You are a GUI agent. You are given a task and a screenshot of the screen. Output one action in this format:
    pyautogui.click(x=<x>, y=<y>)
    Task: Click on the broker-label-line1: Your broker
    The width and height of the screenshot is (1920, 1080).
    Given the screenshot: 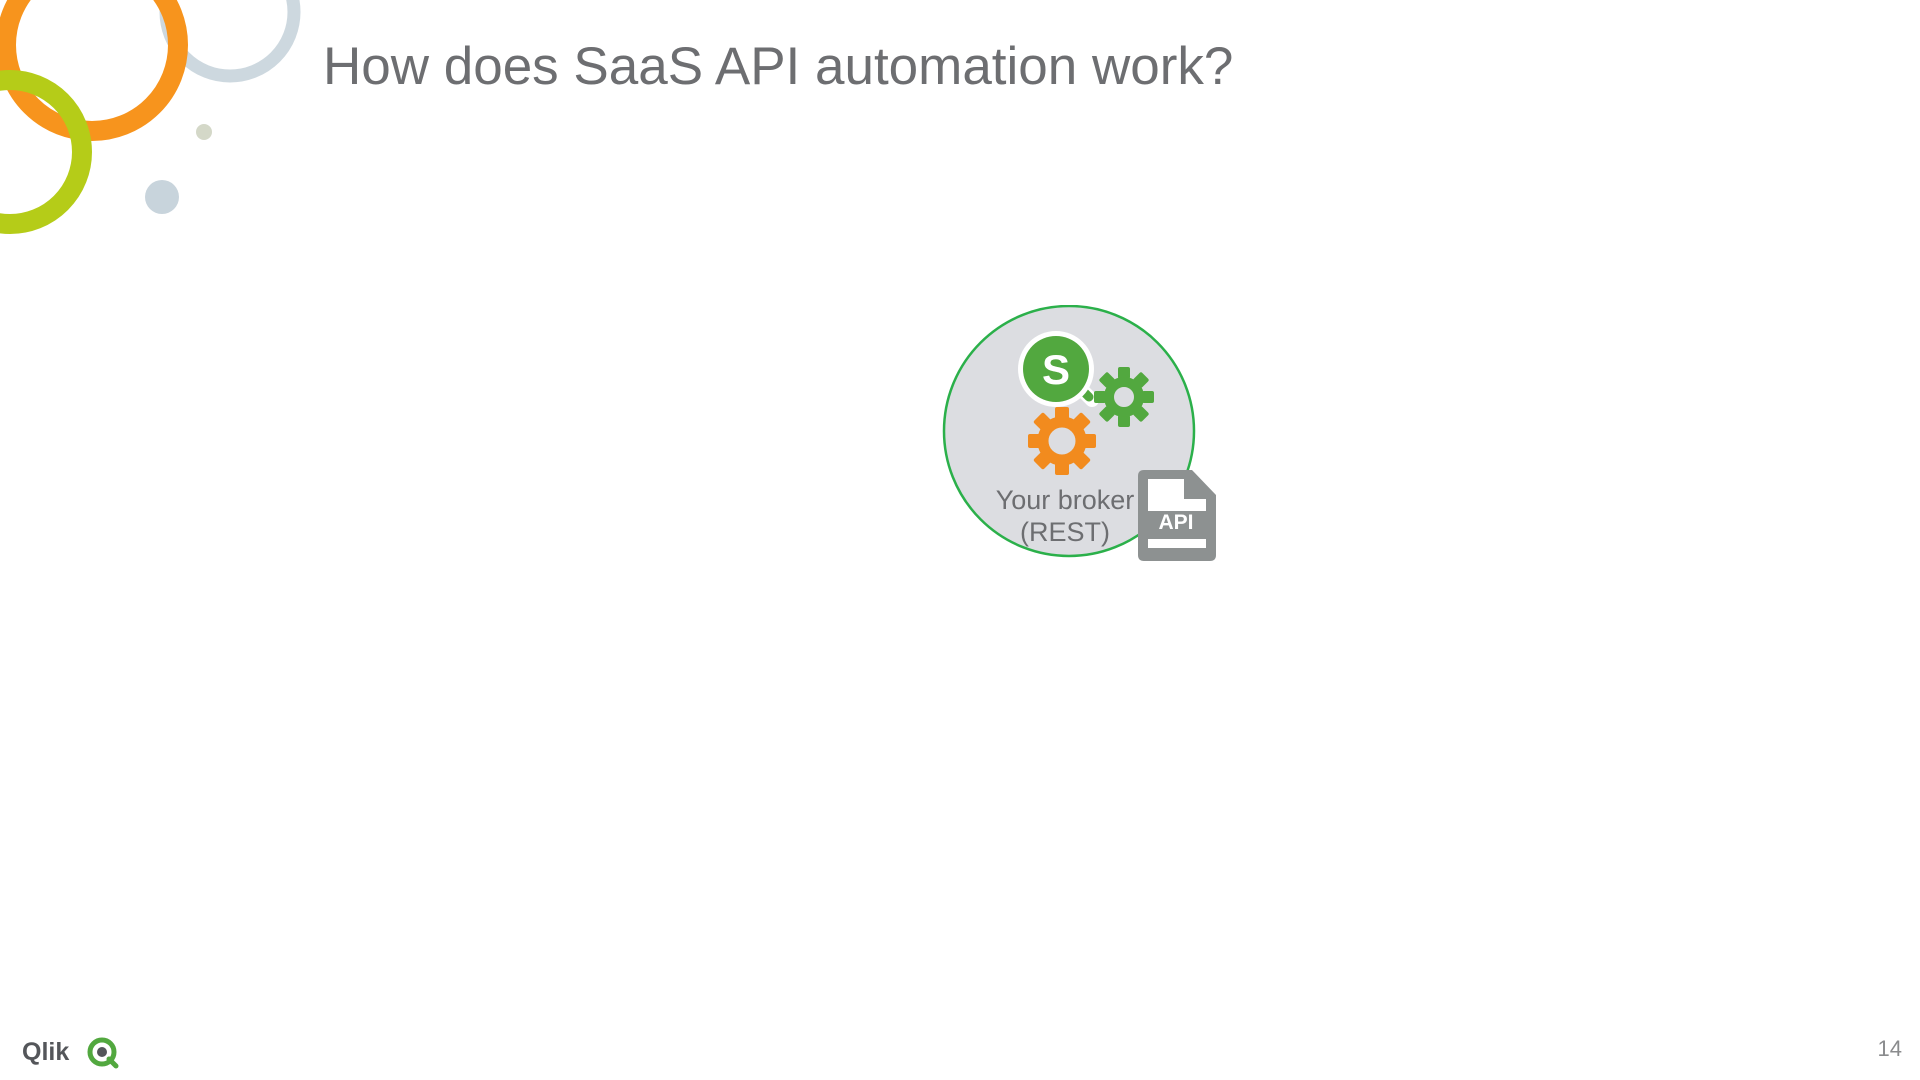 What is the action you would take?
    pyautogui.click(x=1065, y=500)
    